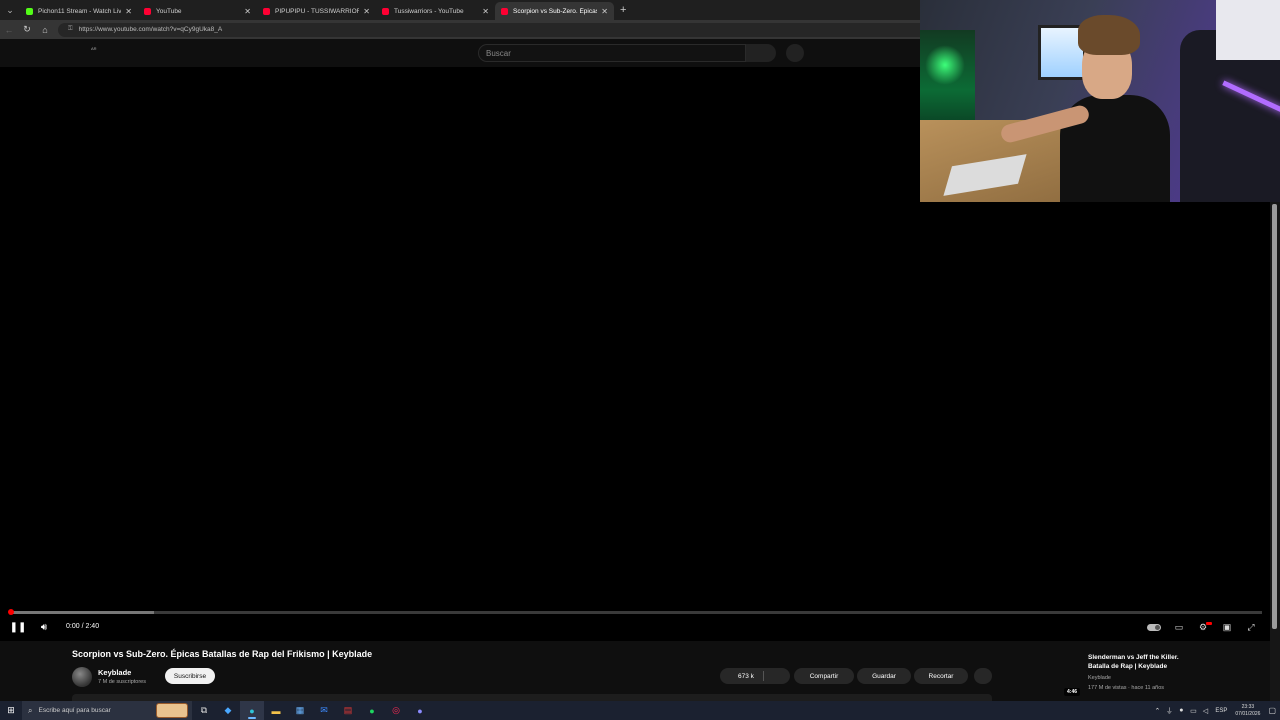 Image resolution: width=1280 pixels, height=720 pixels. Describe the element at coordinates (1221, 711) in the screenshot. I see `input-language: ESP` at that location.